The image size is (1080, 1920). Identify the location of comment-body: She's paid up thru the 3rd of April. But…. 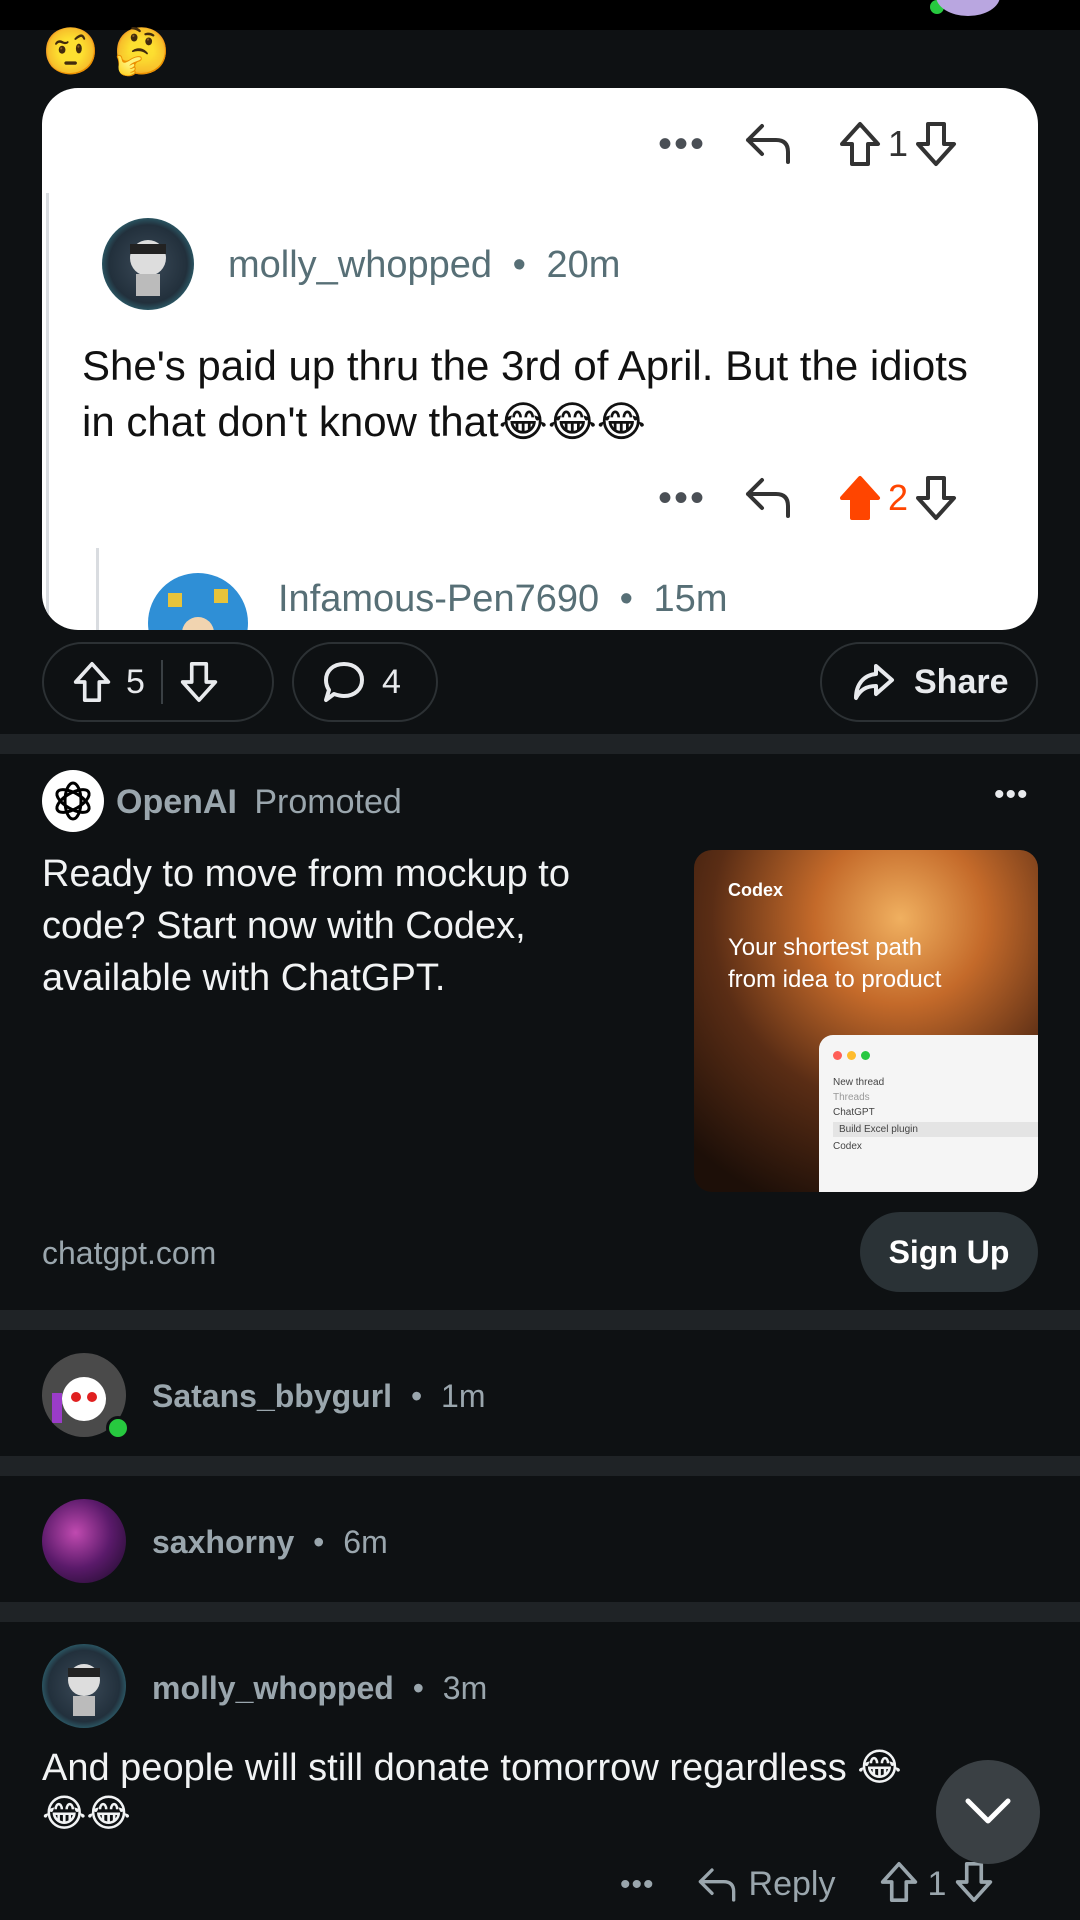
(532, 394).